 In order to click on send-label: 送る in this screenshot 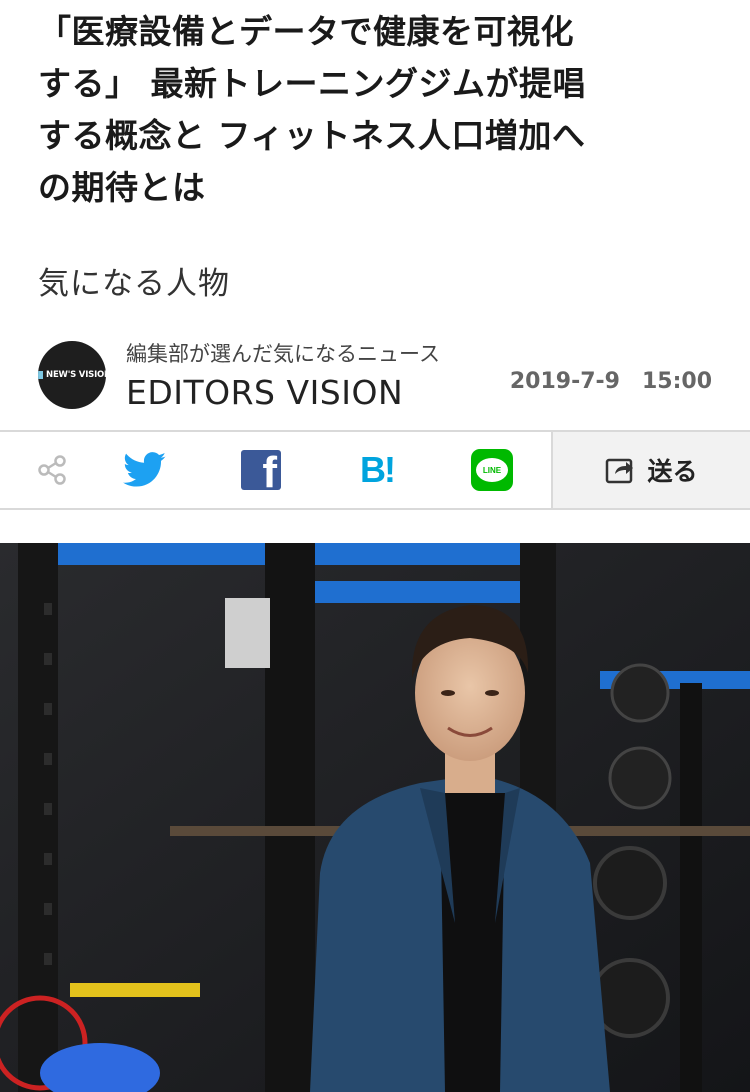, I will do `click(672, 471)`.